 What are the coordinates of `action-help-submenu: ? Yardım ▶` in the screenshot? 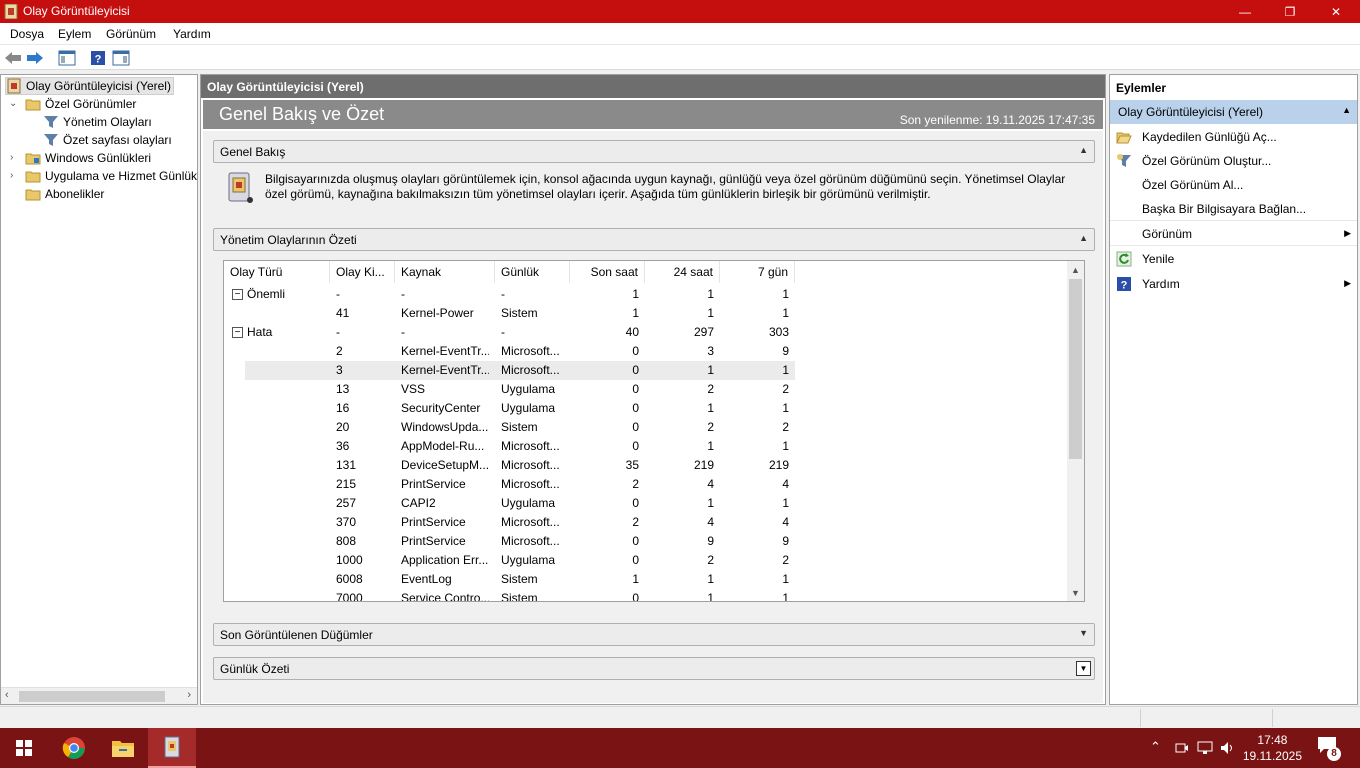 It's located at (1233, 284).